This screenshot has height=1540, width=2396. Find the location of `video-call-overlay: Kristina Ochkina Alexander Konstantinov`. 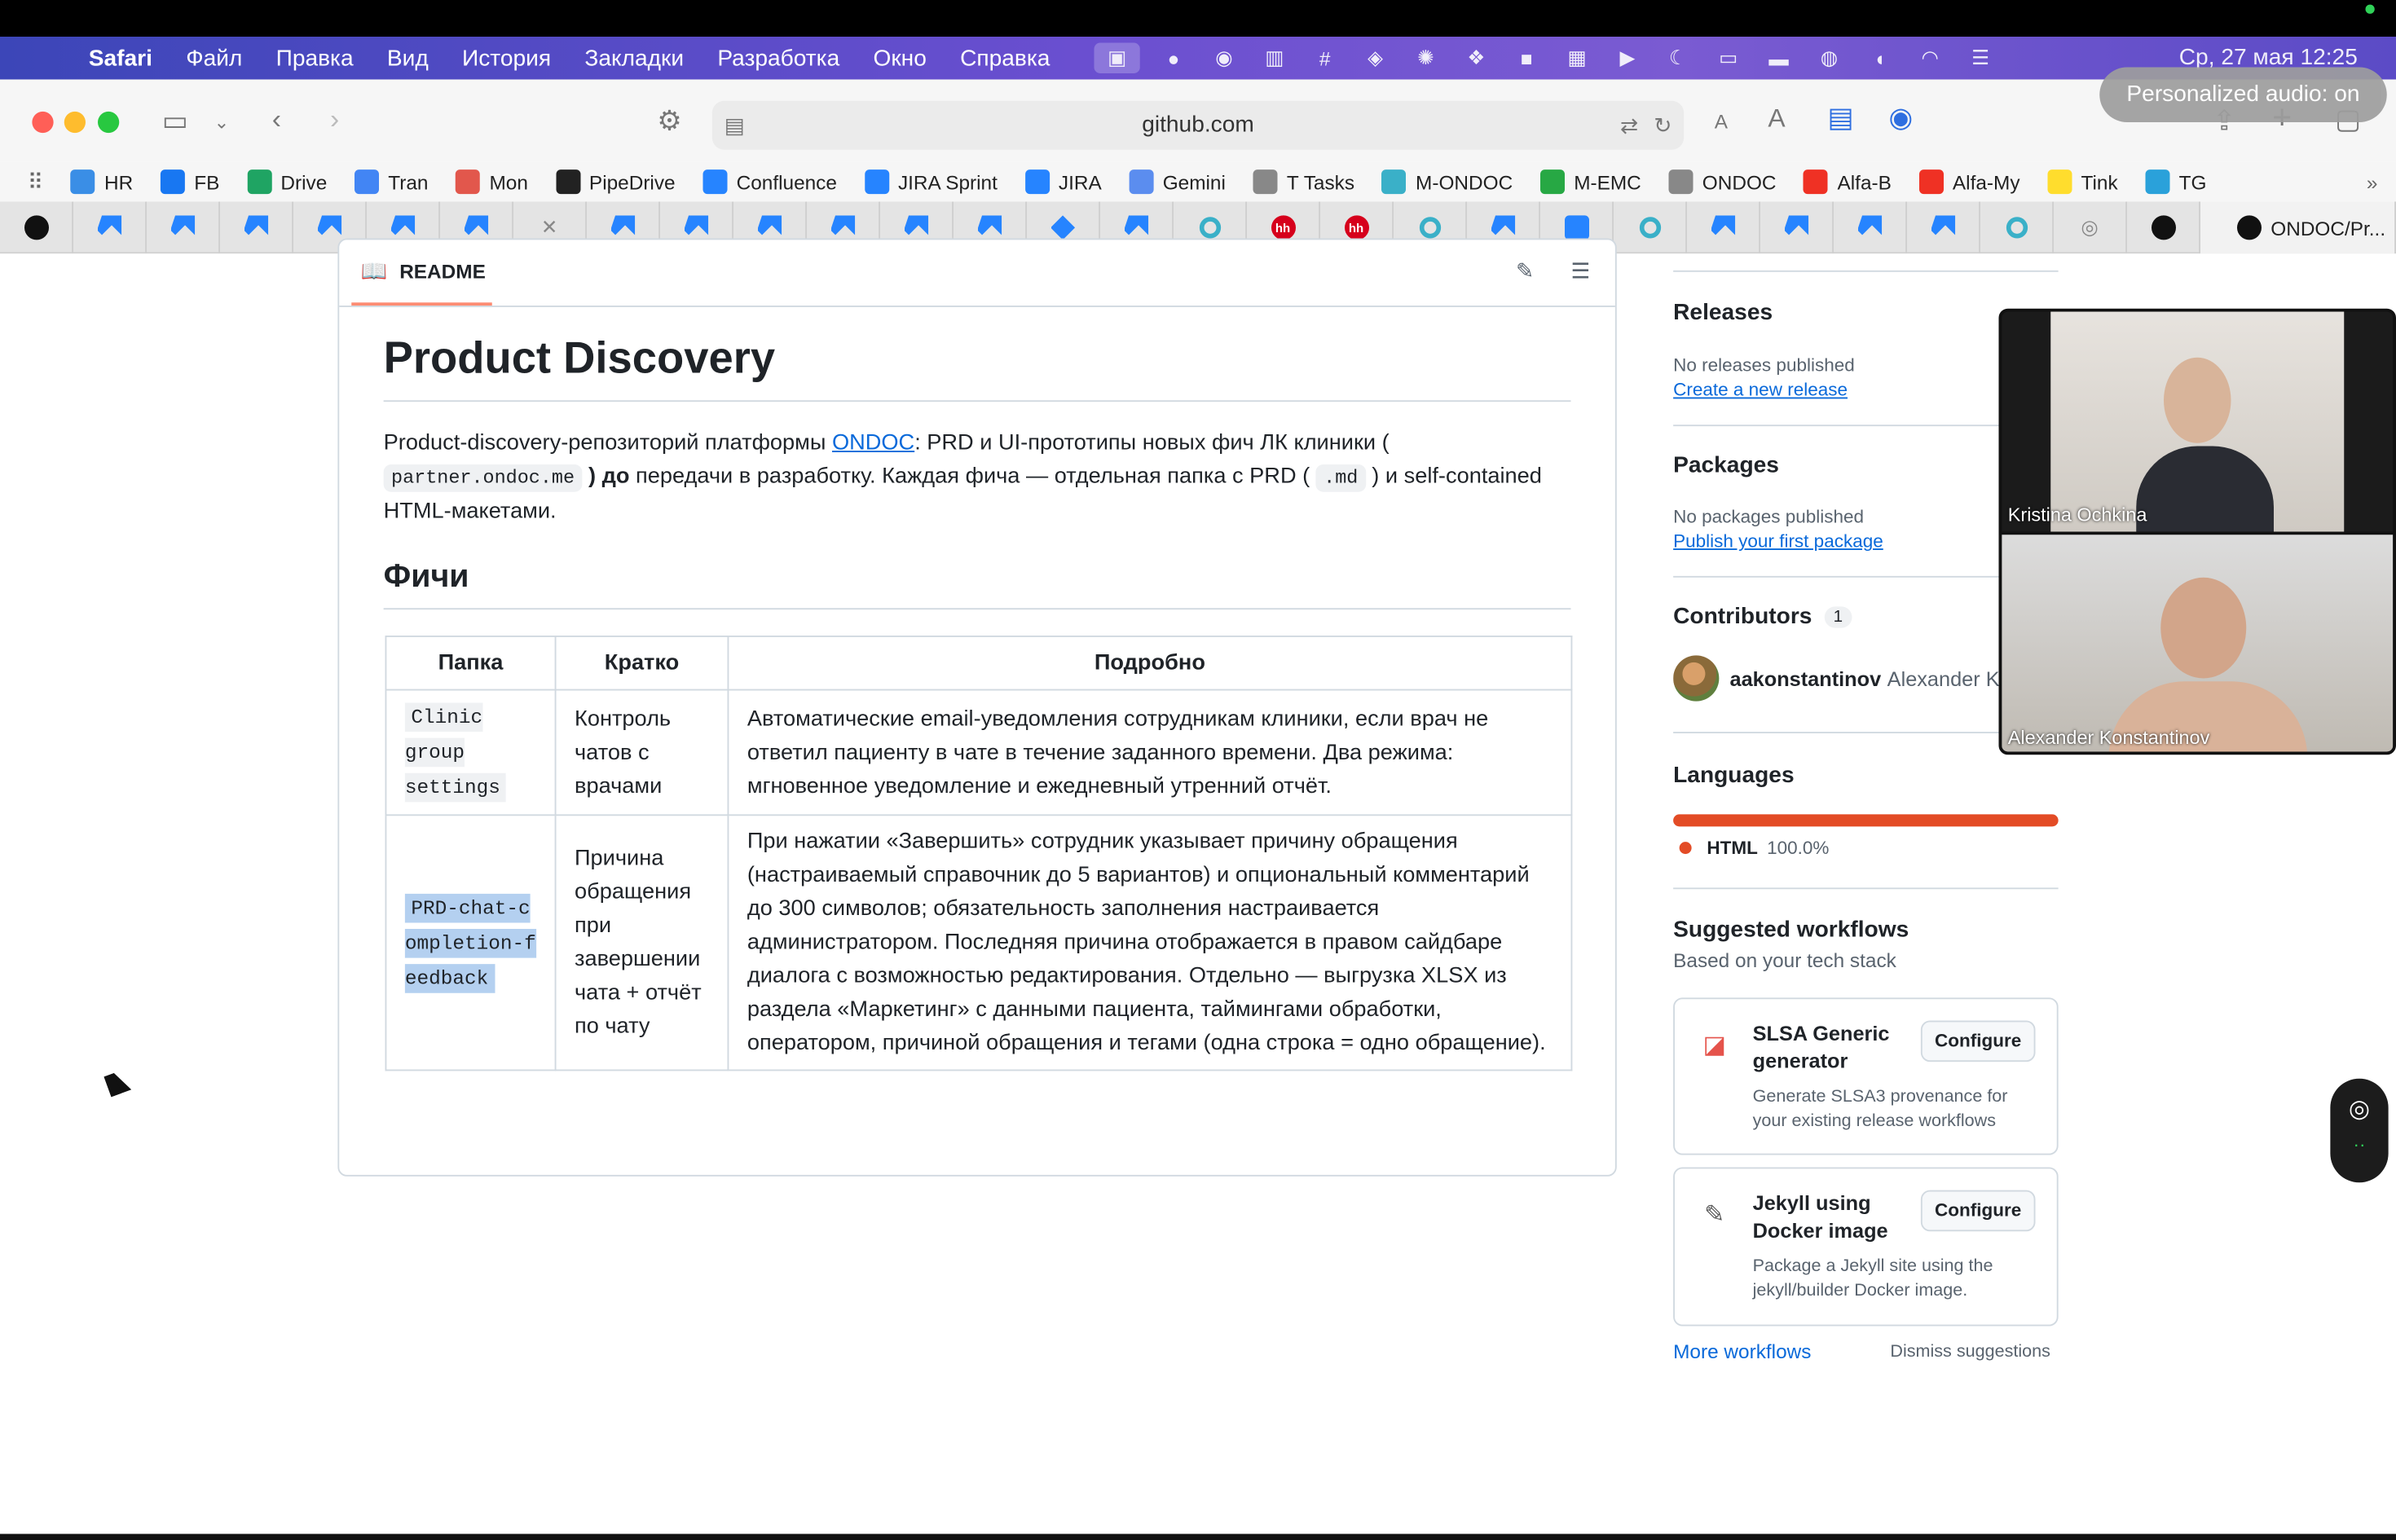

video-call-overlay: Kristina Ochkina Alexander Konstantinov is located at coordinates (2197, 531).